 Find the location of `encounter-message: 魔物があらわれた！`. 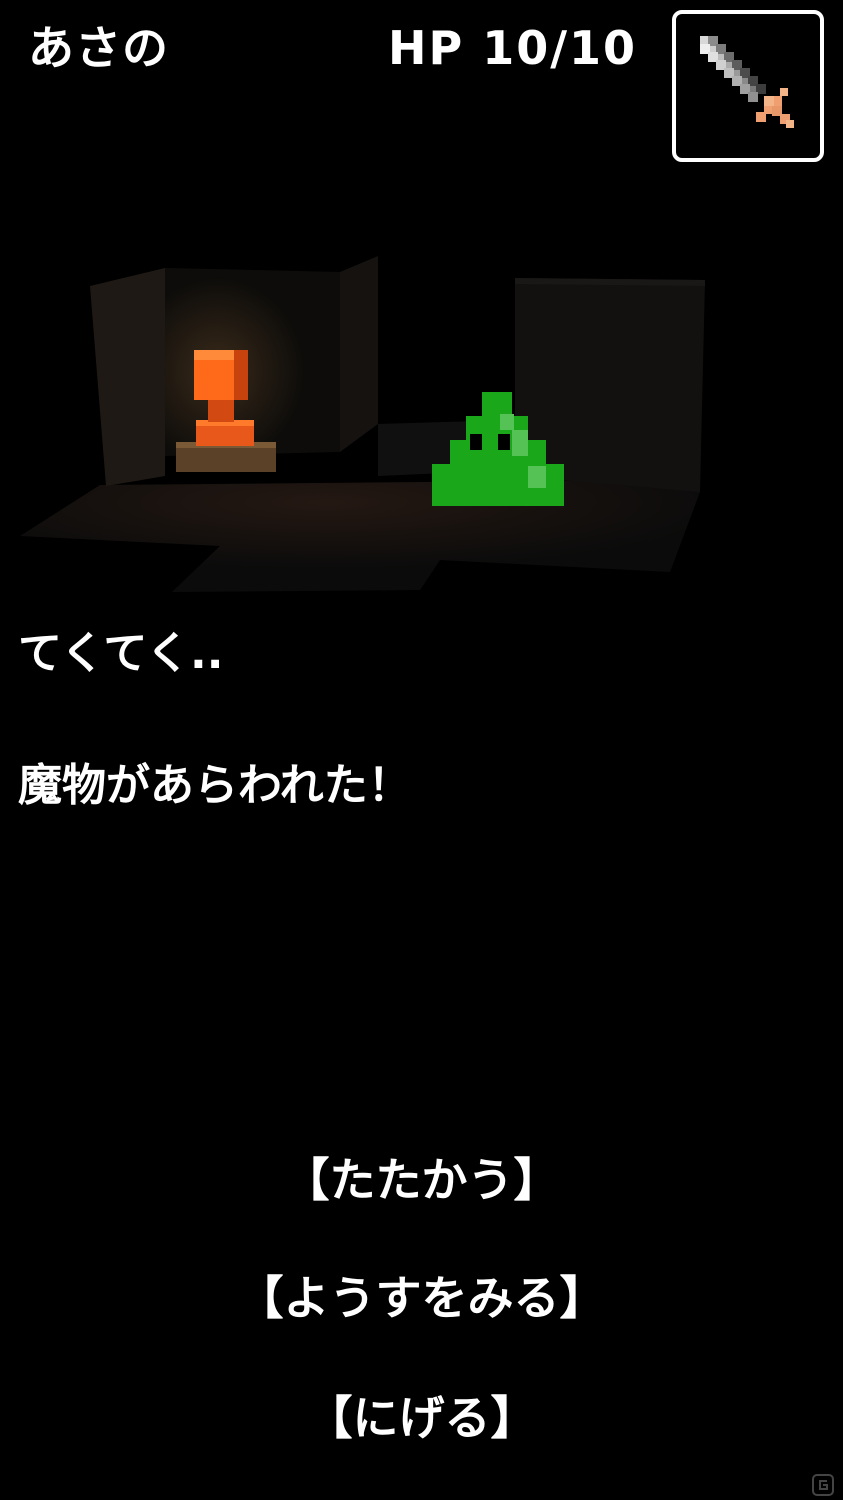

encounter-message: 魔物があらわれた！ is located at coordinates (215, 785).